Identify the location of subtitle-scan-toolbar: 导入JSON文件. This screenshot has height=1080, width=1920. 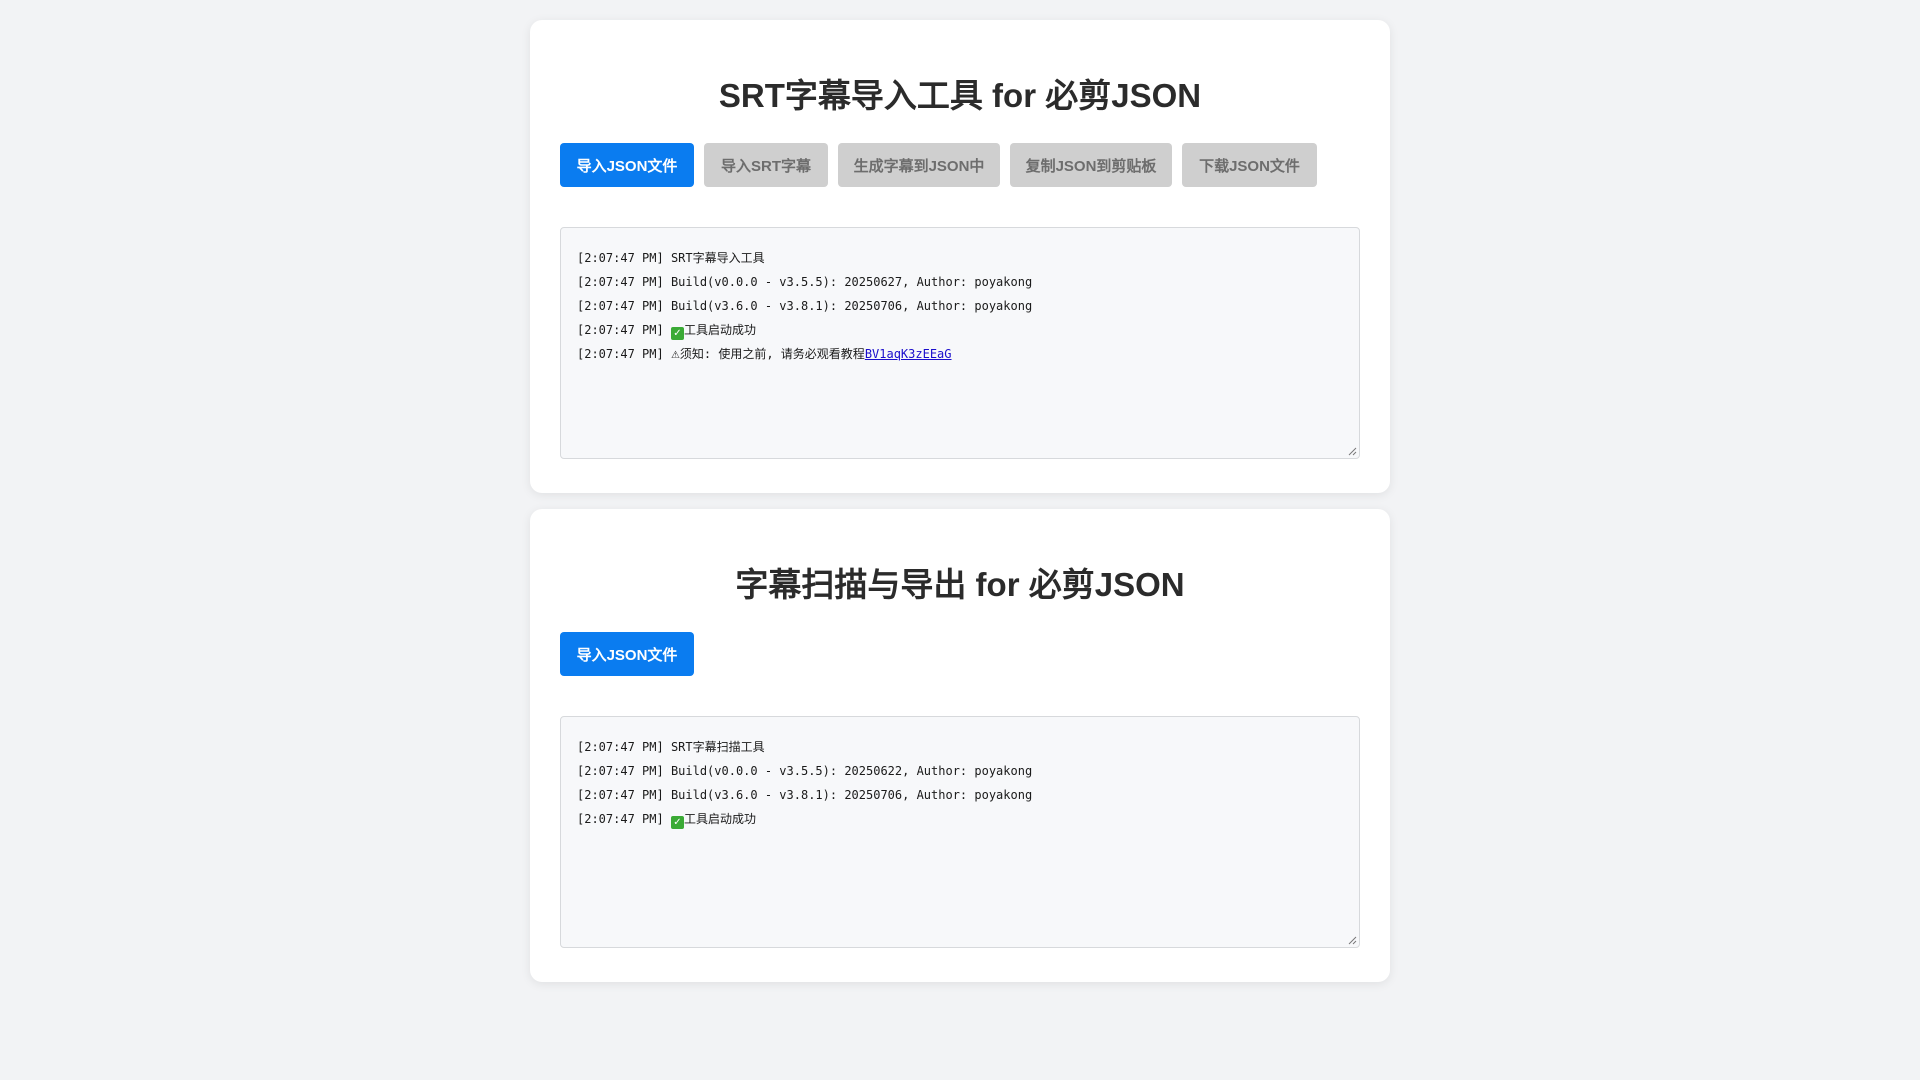
(960, 654).